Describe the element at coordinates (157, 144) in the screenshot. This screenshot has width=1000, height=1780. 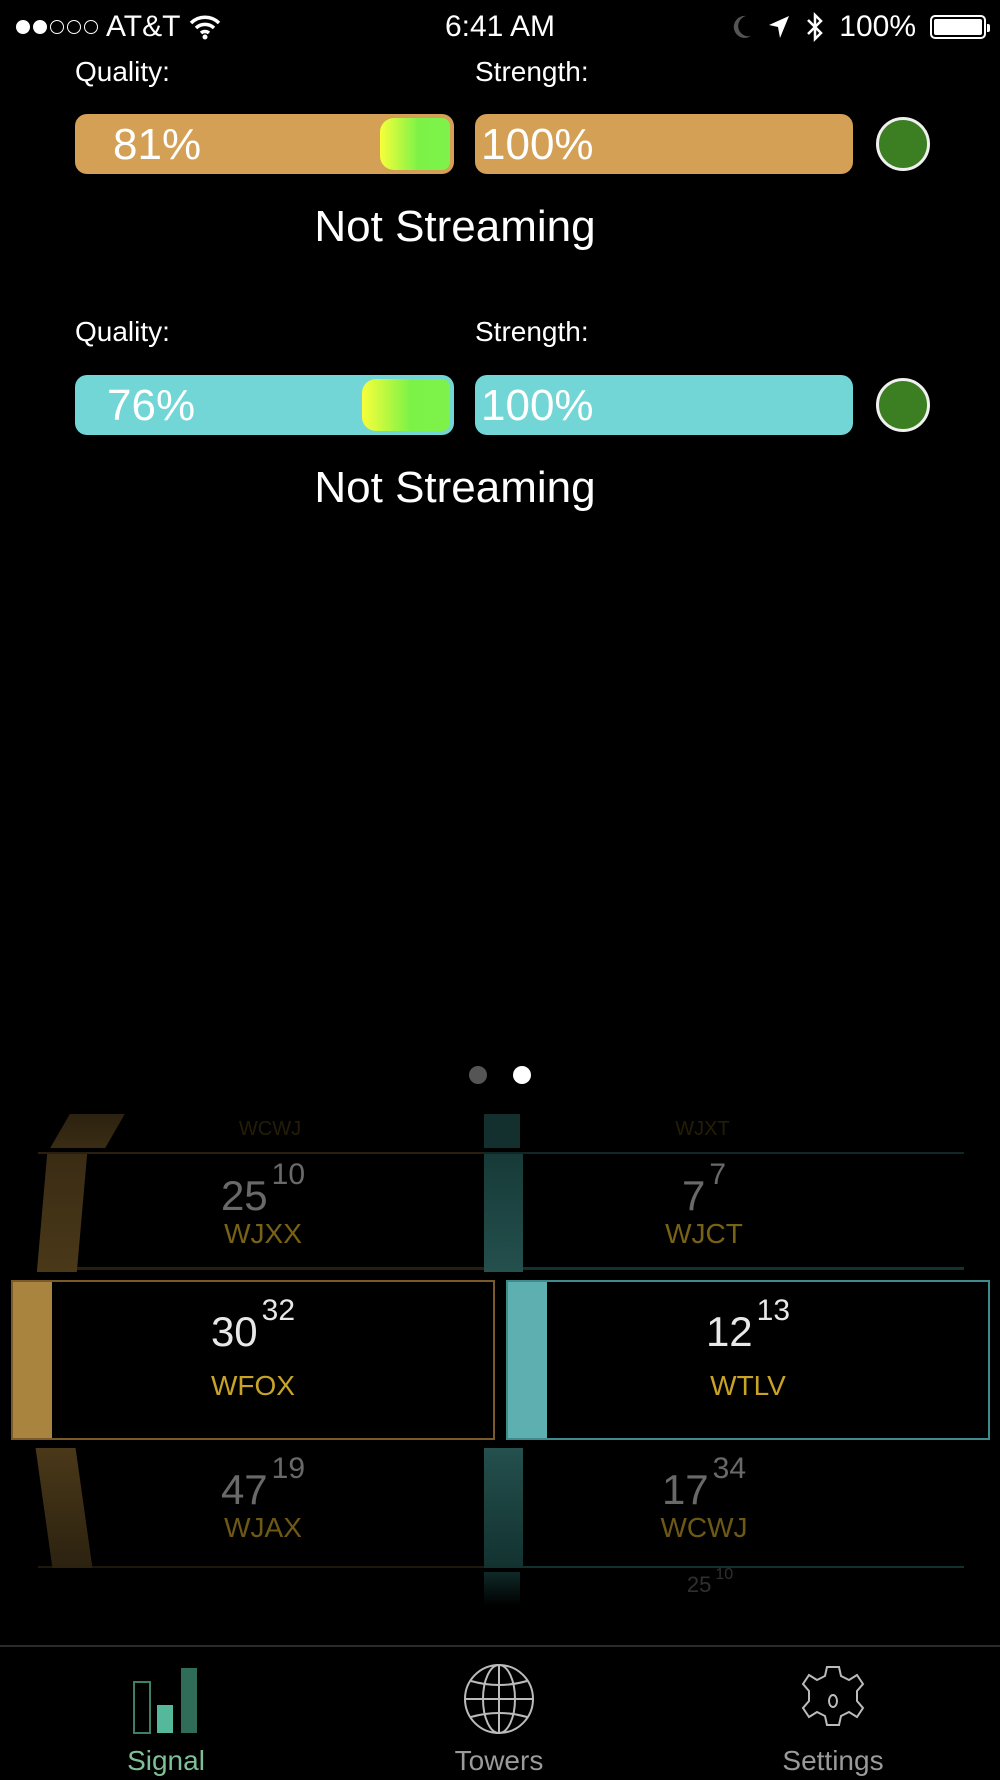
I see `quality-value: 81%` at that location.